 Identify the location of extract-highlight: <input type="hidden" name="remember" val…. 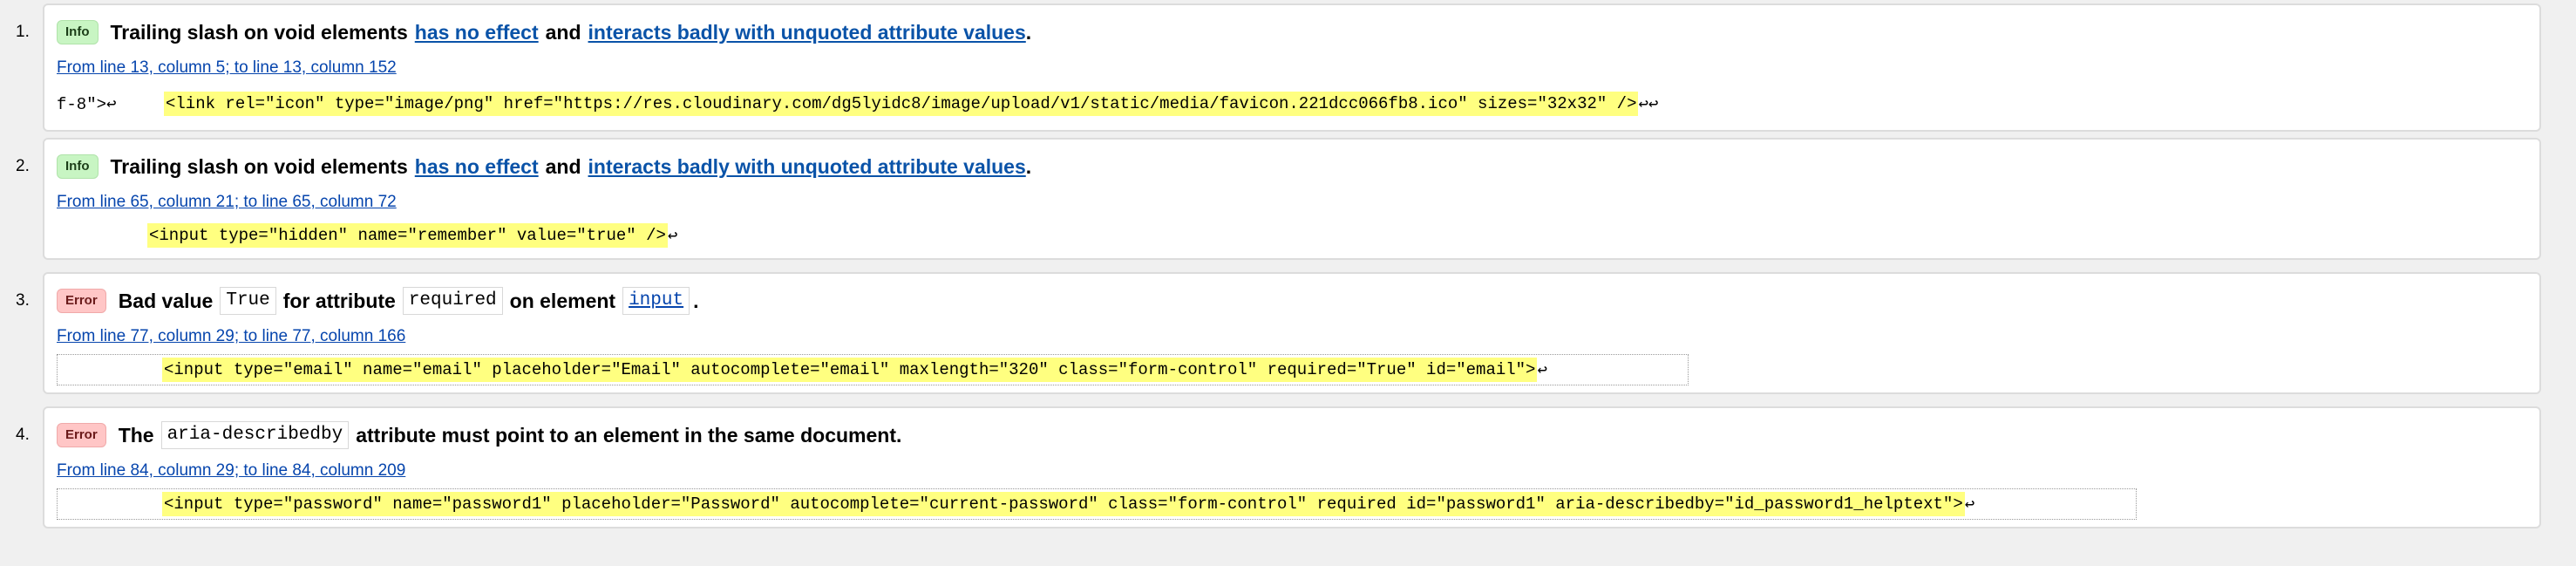
(407, 235).